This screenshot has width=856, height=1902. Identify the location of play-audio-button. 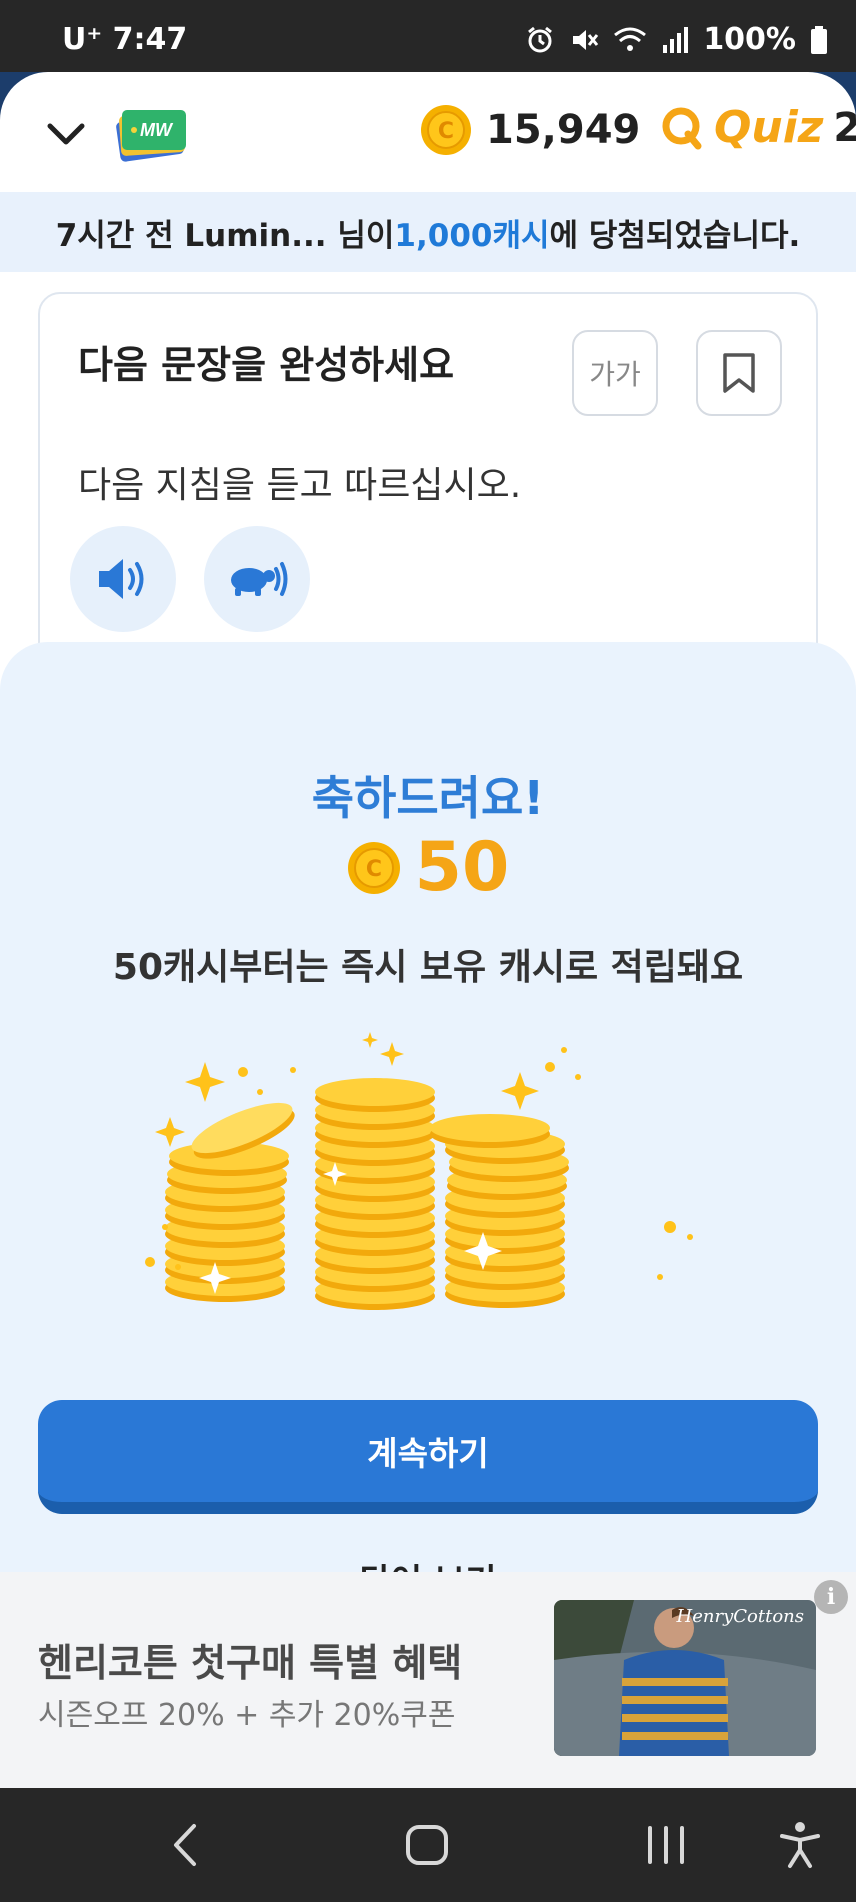
(123, 579).